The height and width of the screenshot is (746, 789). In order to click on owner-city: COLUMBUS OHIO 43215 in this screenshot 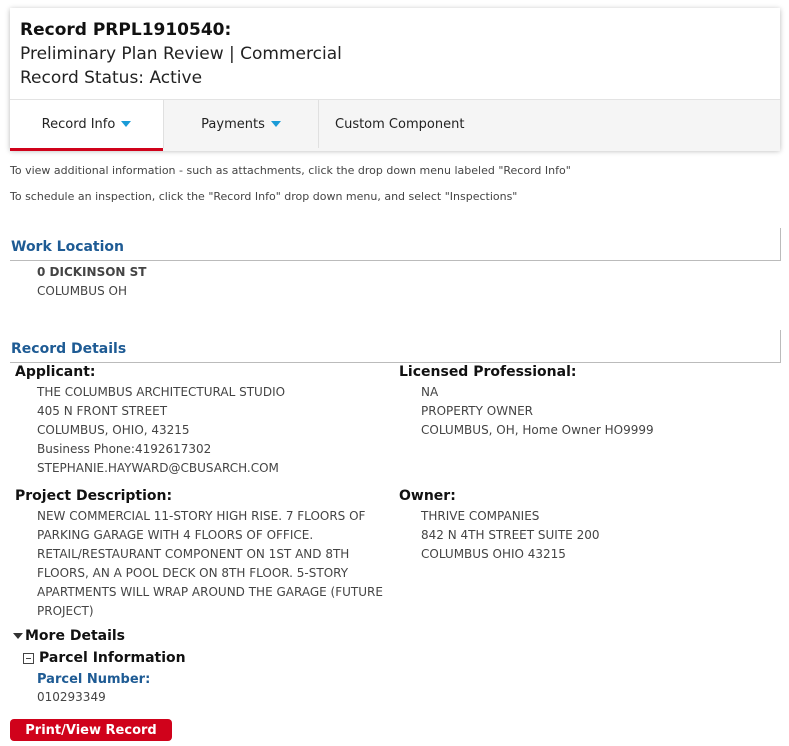, I will do `click(493, 554)`.